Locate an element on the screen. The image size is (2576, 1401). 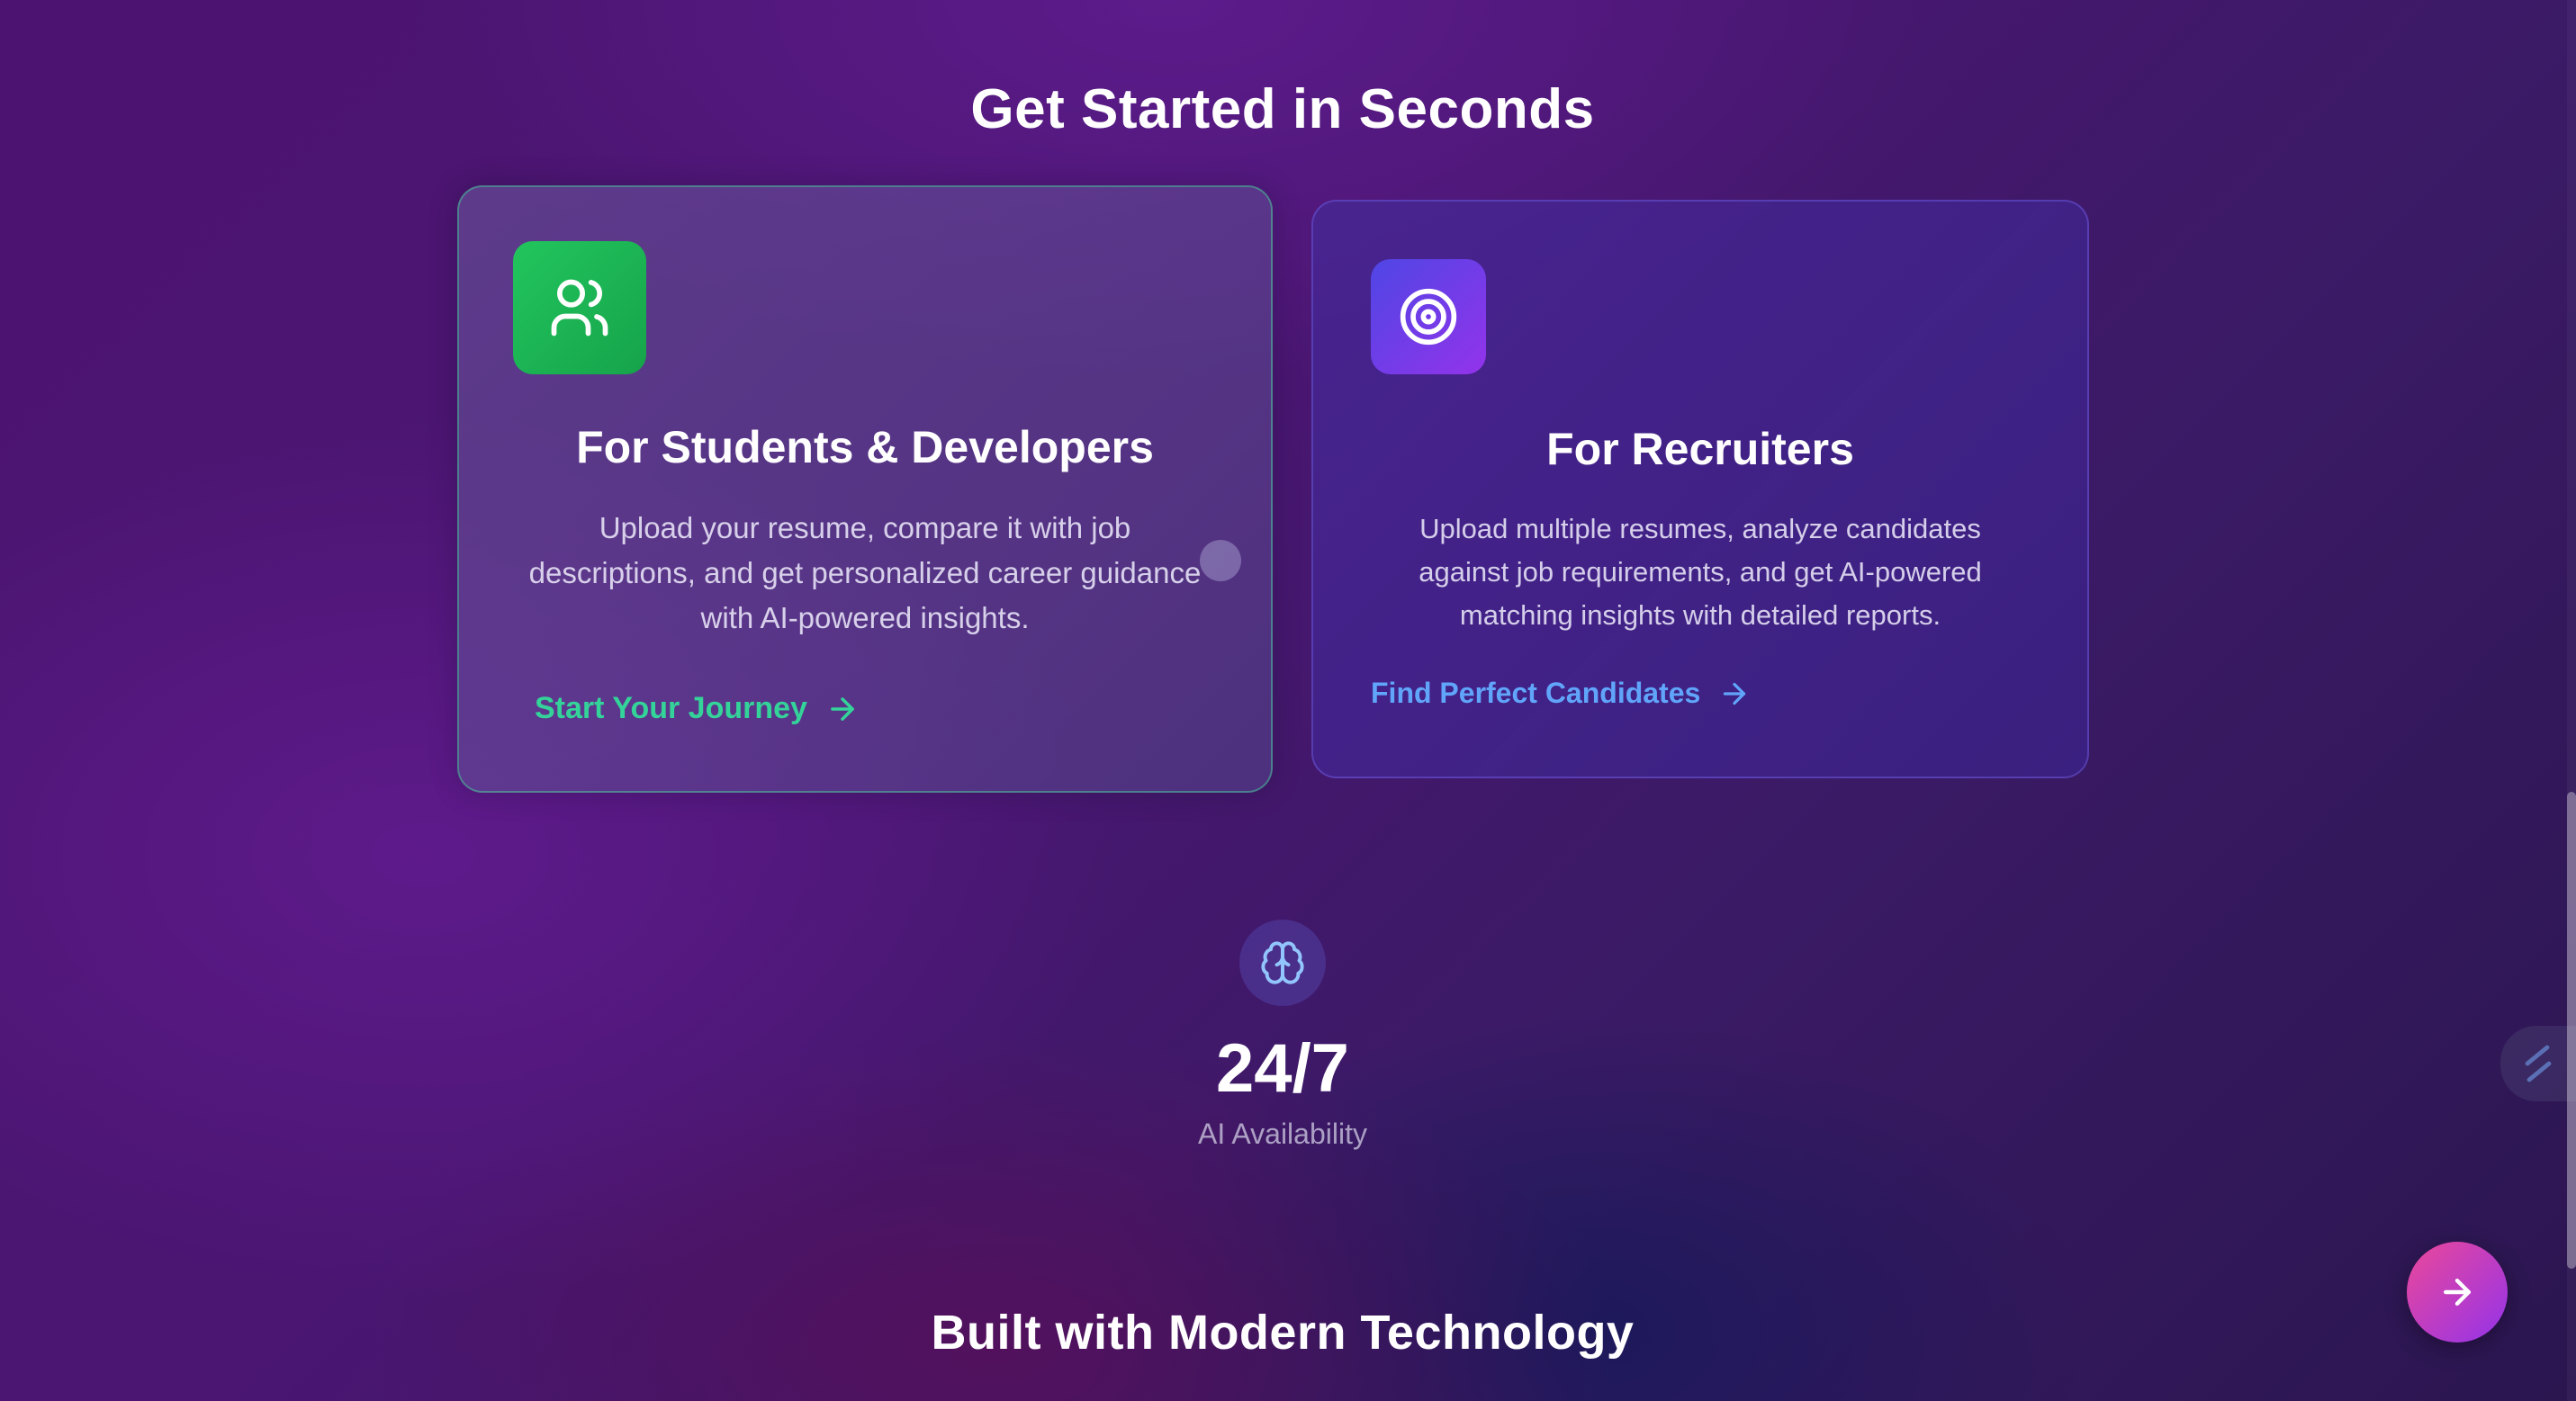
start-your-journey-link: Start Your Journey is located at coordinates (697, 708).